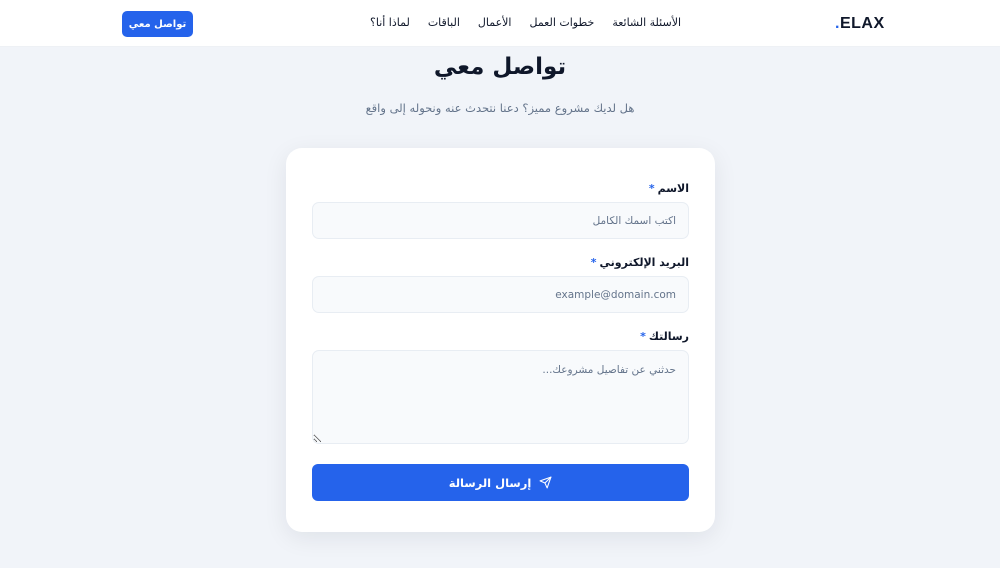 Image resolution: width=1000 pixels, height=568 pixels. I want to click on email-label: البريد الإلكتروني*, so click(640, 262).